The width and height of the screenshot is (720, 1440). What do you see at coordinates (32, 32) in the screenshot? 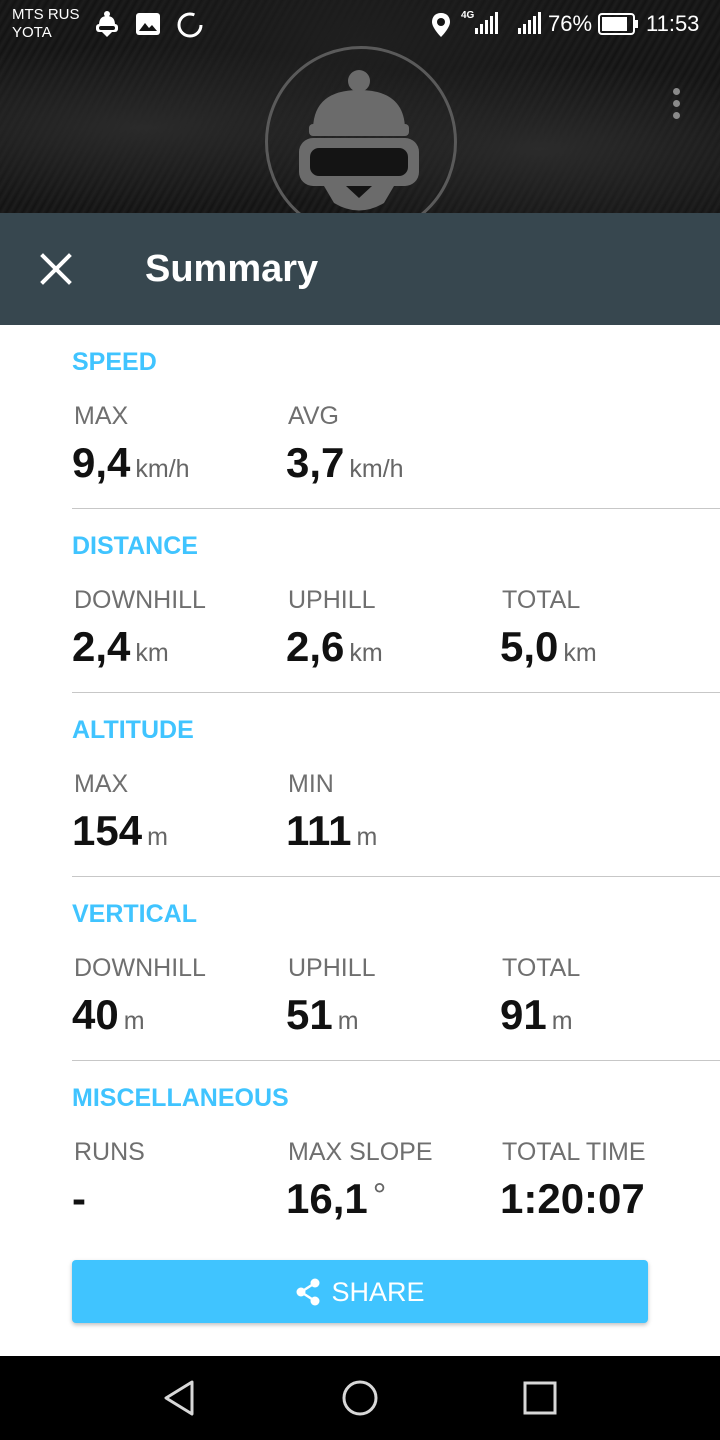
I see `carrier-line-2: YOTA` at bounding box center [32, 32].